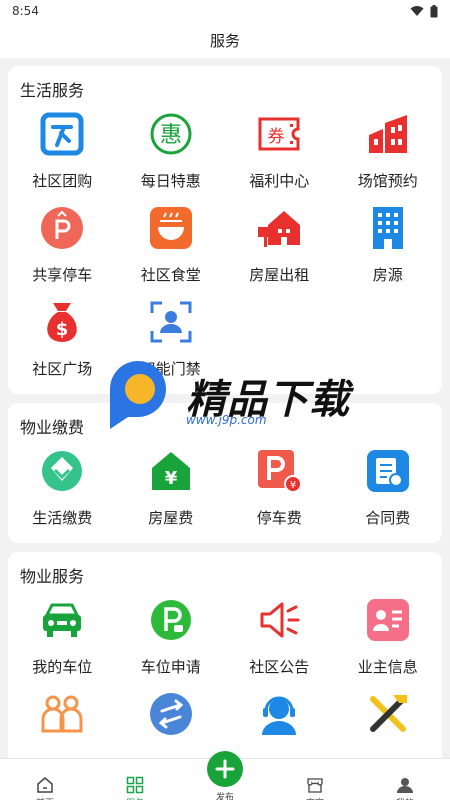 Image resolution: width=450 pixels, height=800 pixels. Describe the element at coordinates (387, 181) in the screenshot. I see `service-label: 场馆预约` at that location.